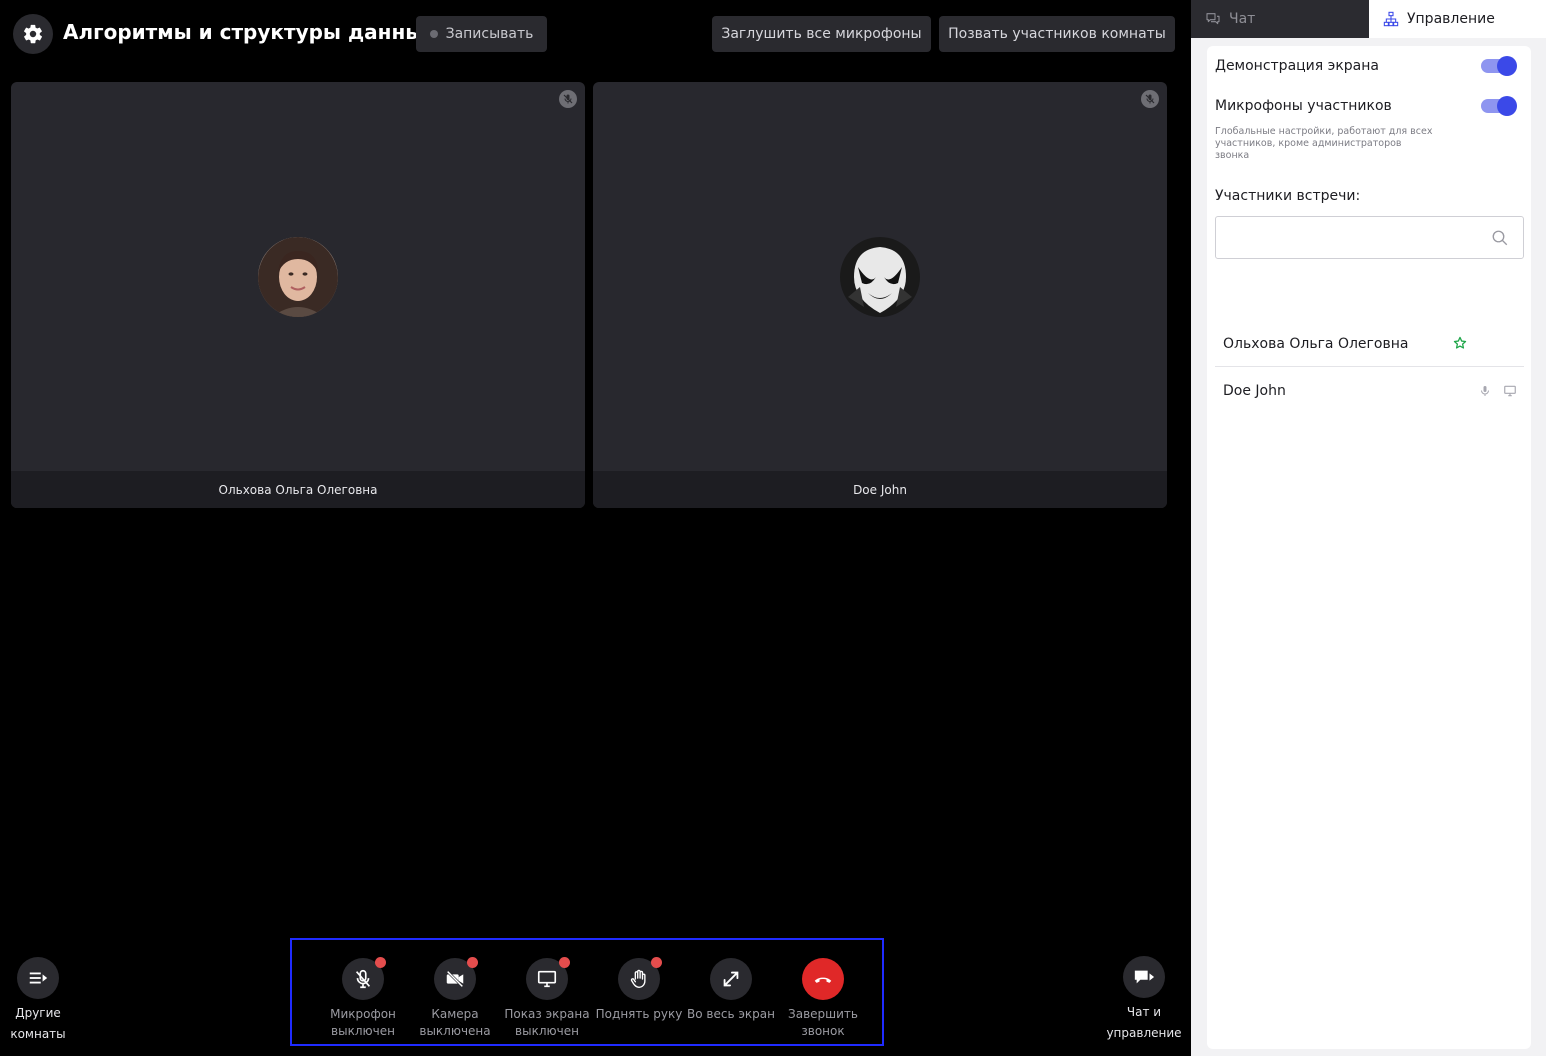  Describe the element at coordinates (823, 979) in the screenshot. I see `hang-up-icon` at that location.